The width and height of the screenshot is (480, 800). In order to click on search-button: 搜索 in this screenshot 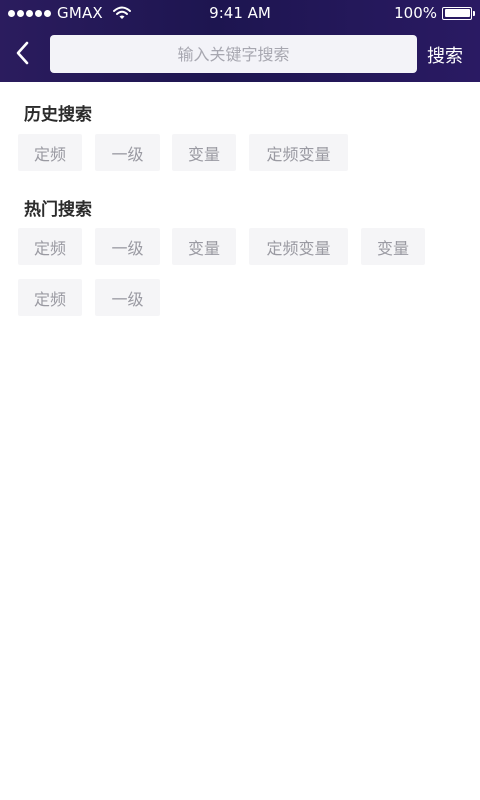, I will do `click(445, 55)`.